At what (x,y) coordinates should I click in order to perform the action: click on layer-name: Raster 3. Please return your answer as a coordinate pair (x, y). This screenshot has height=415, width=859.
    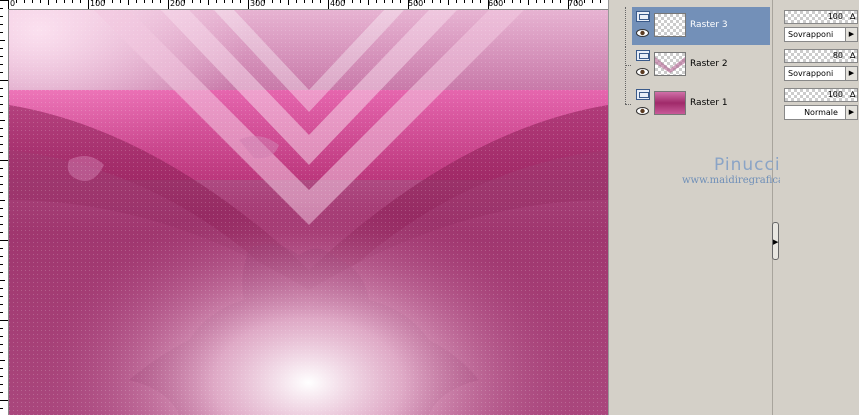
    Looking at the image, I should click on (709, 25).